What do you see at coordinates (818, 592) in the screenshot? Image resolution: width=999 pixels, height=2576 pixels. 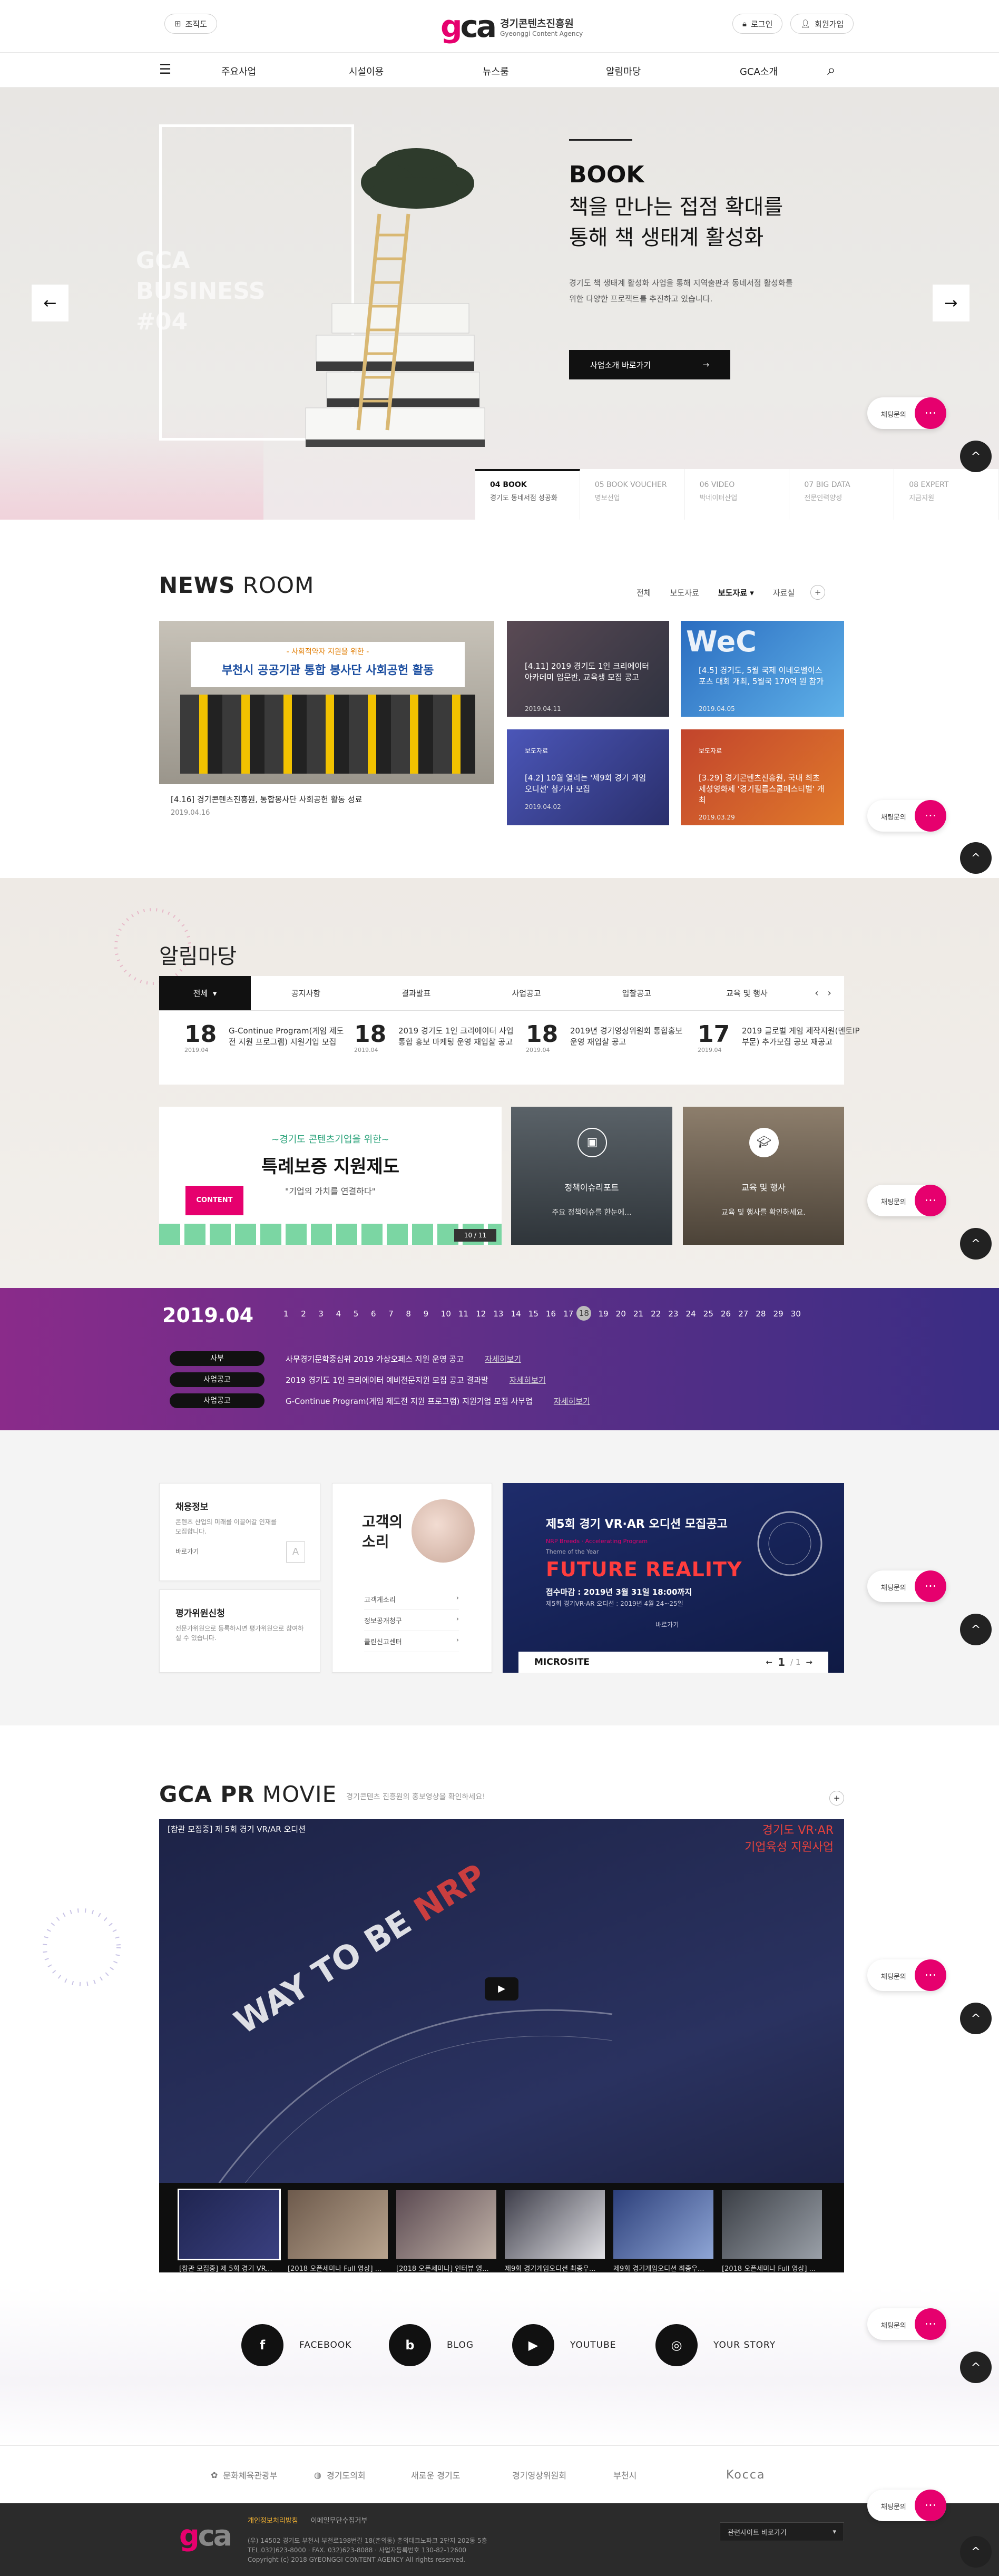 I see `news-more-button: +` at bounding box center [818, 592].